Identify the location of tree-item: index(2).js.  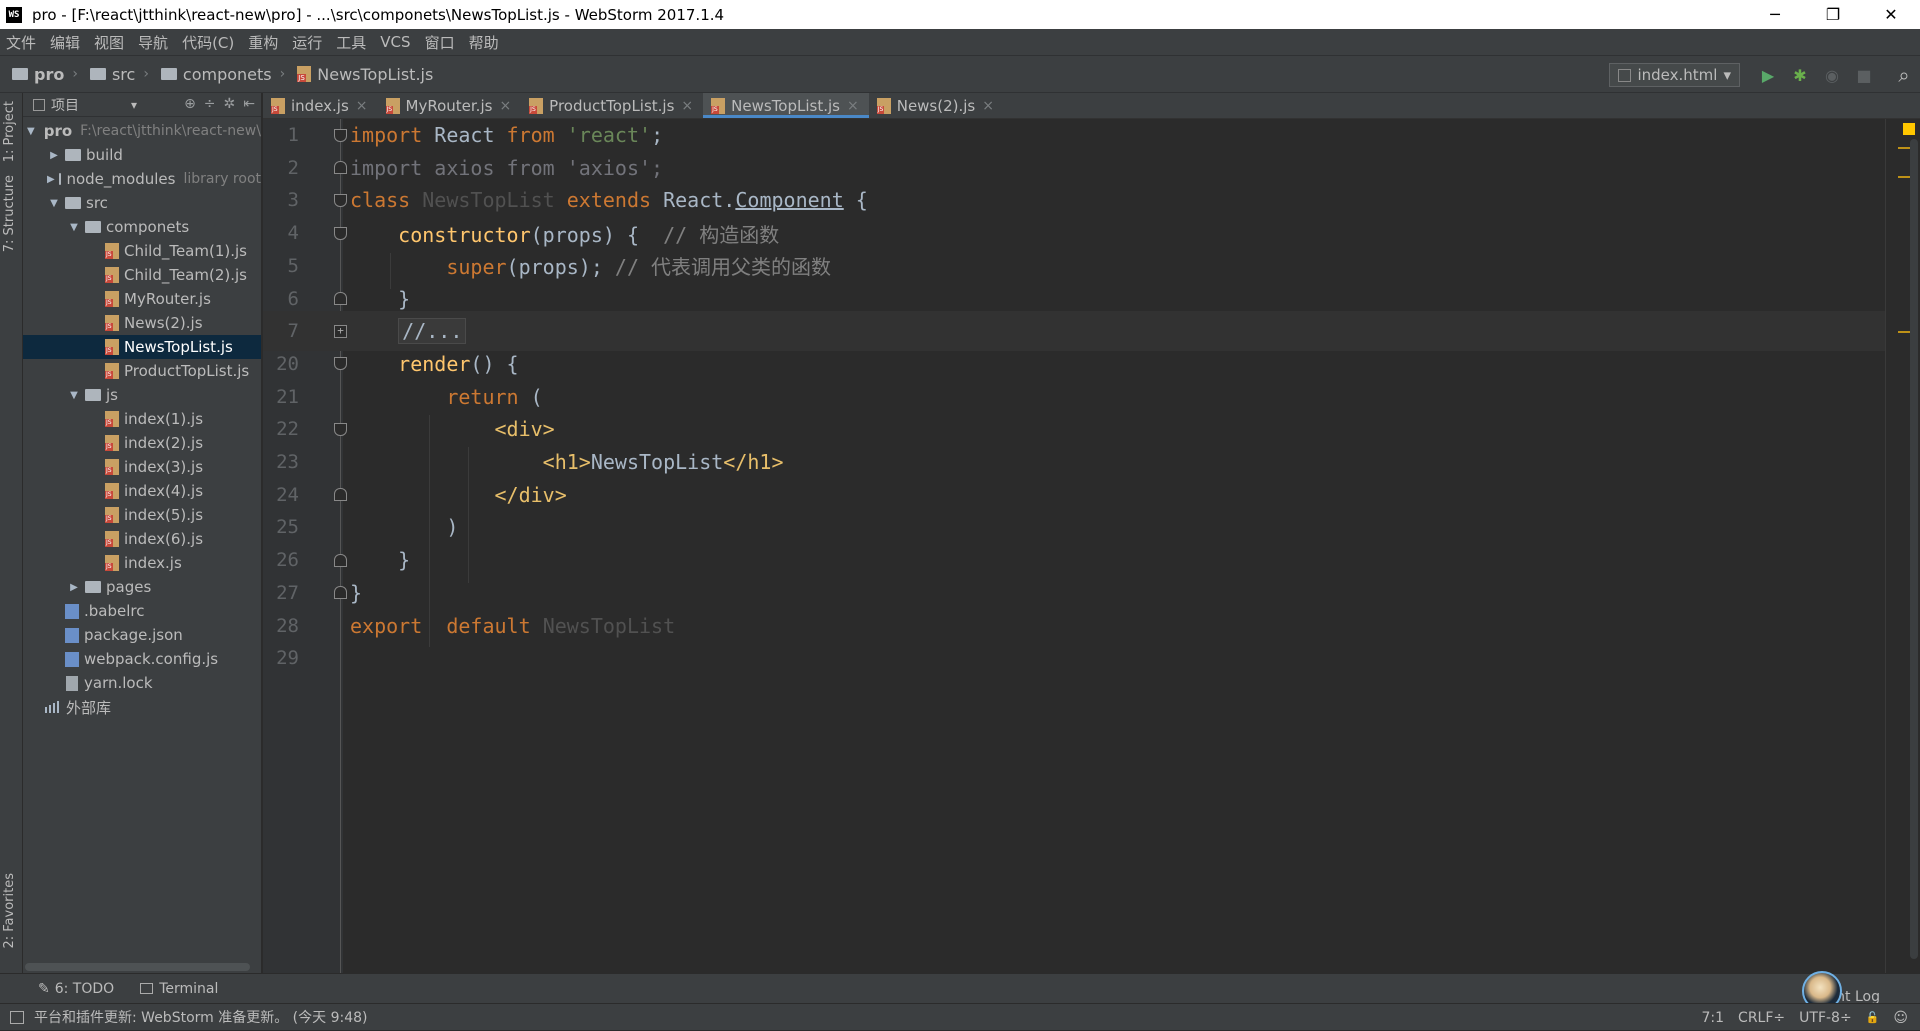
(142, 443).